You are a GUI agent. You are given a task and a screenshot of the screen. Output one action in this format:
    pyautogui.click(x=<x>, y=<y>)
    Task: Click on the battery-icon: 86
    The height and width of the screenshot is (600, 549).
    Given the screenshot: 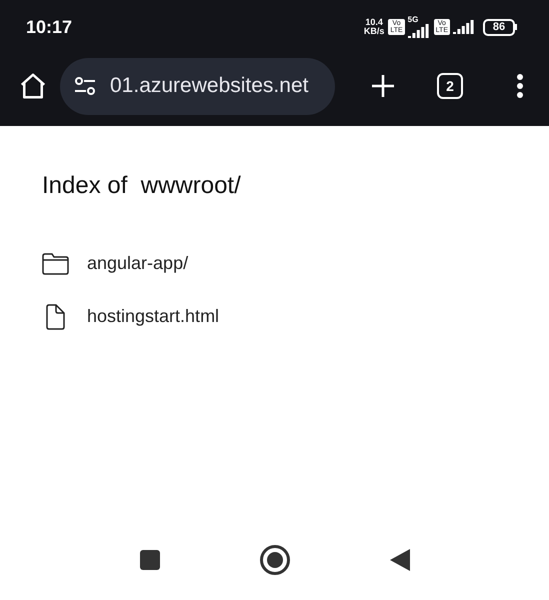 What is the action you would take?
    pyautogui.click(x=500, y=27)
    